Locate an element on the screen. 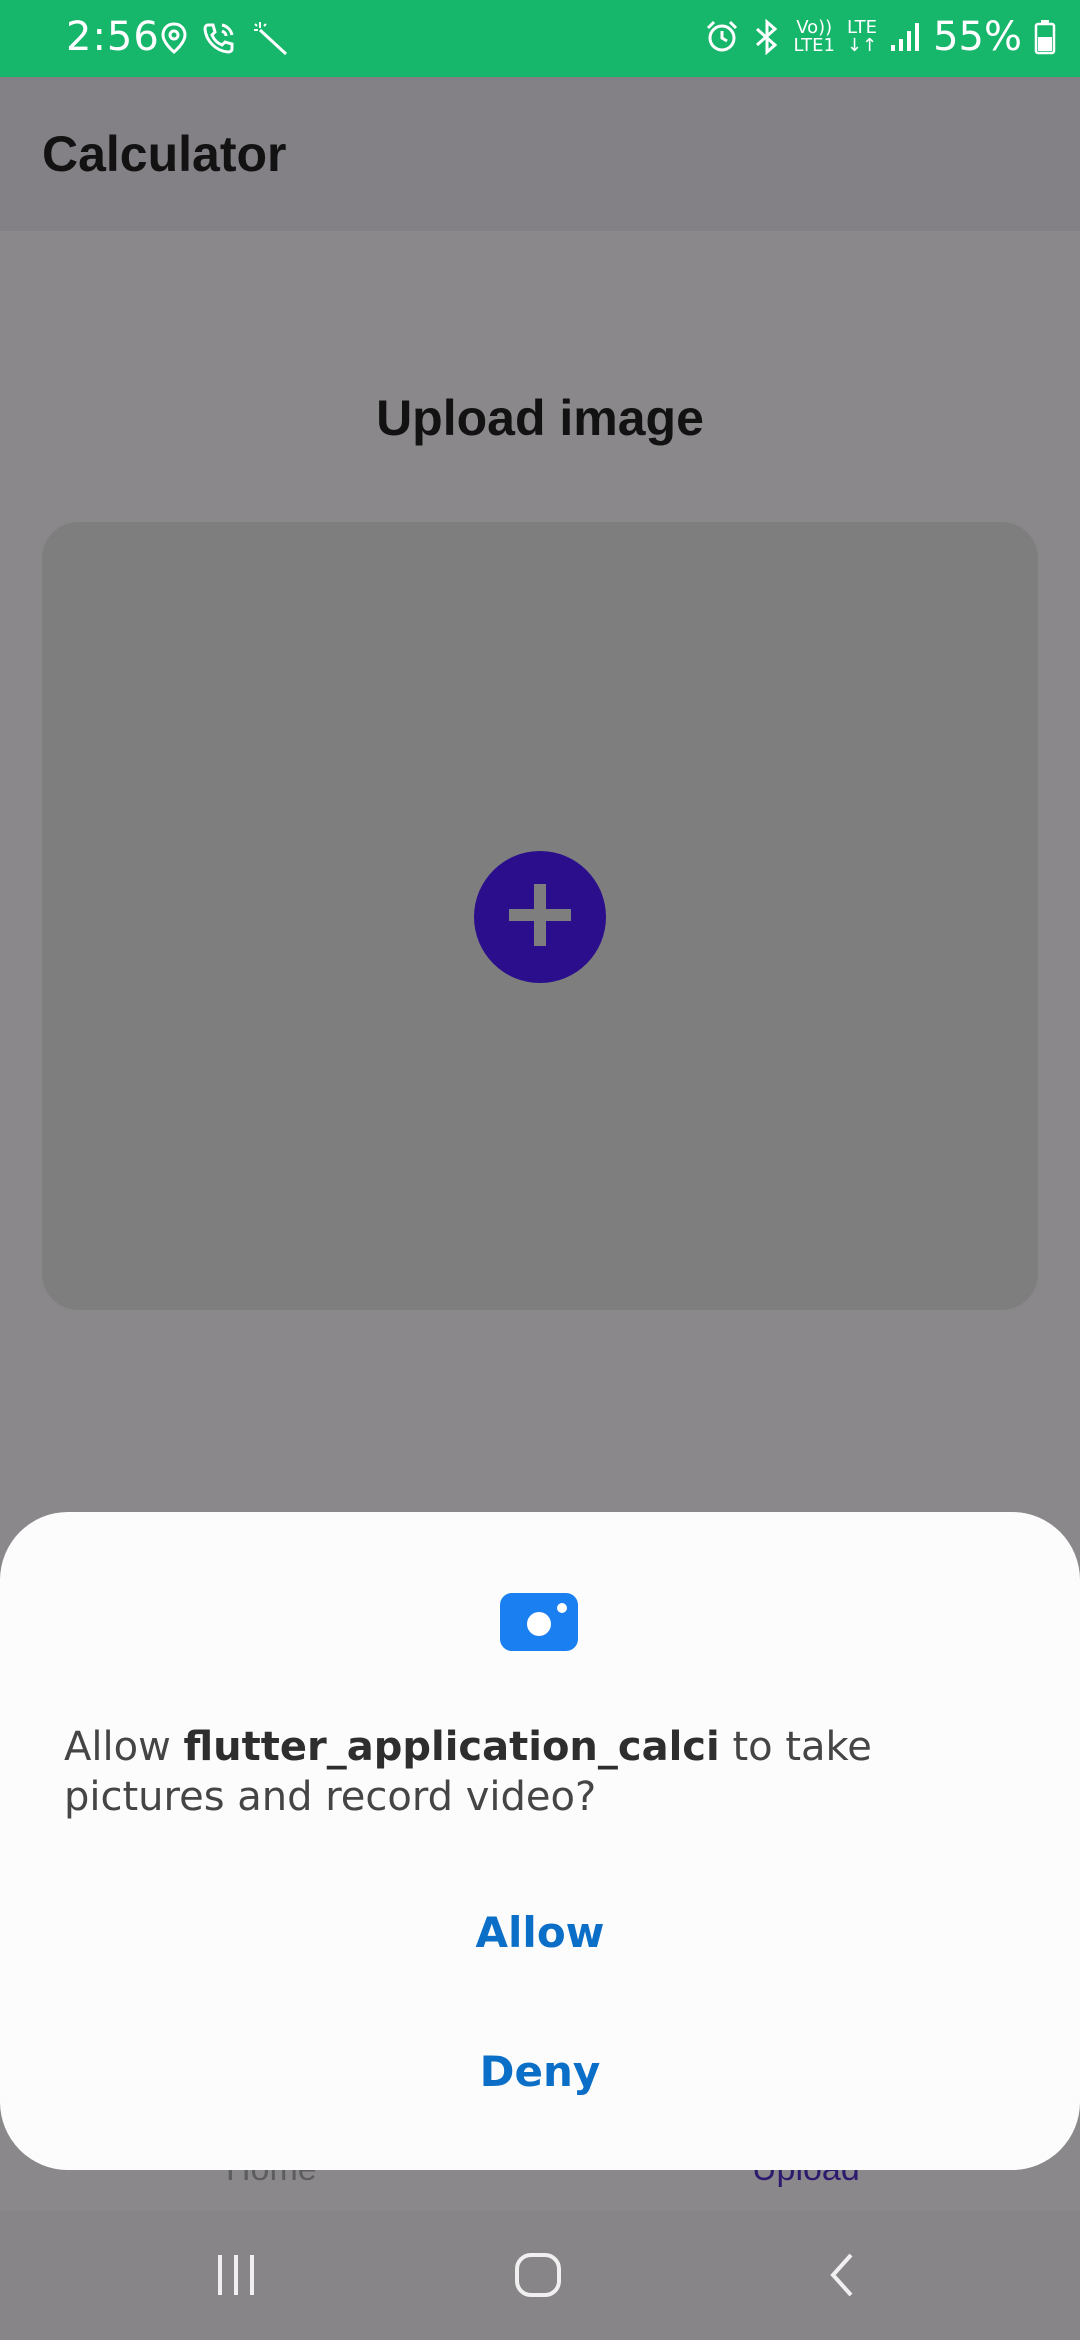  deny-button: Deny is located at coordinates (540, 2071).